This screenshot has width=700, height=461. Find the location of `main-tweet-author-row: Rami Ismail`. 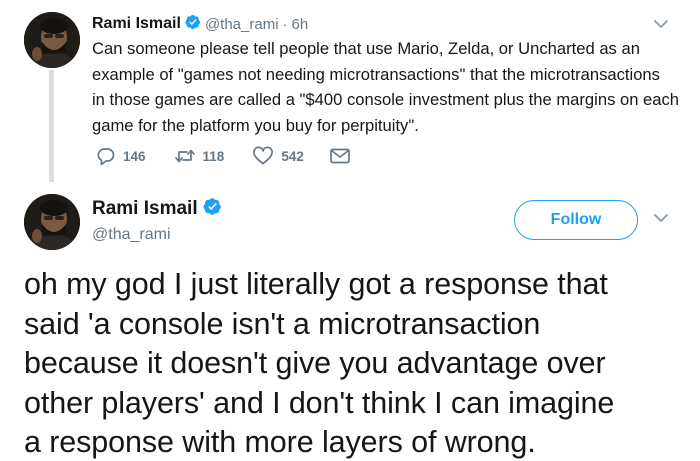

main-tweet-author-row: Rami Ismail is located at coordinates (157, 209).